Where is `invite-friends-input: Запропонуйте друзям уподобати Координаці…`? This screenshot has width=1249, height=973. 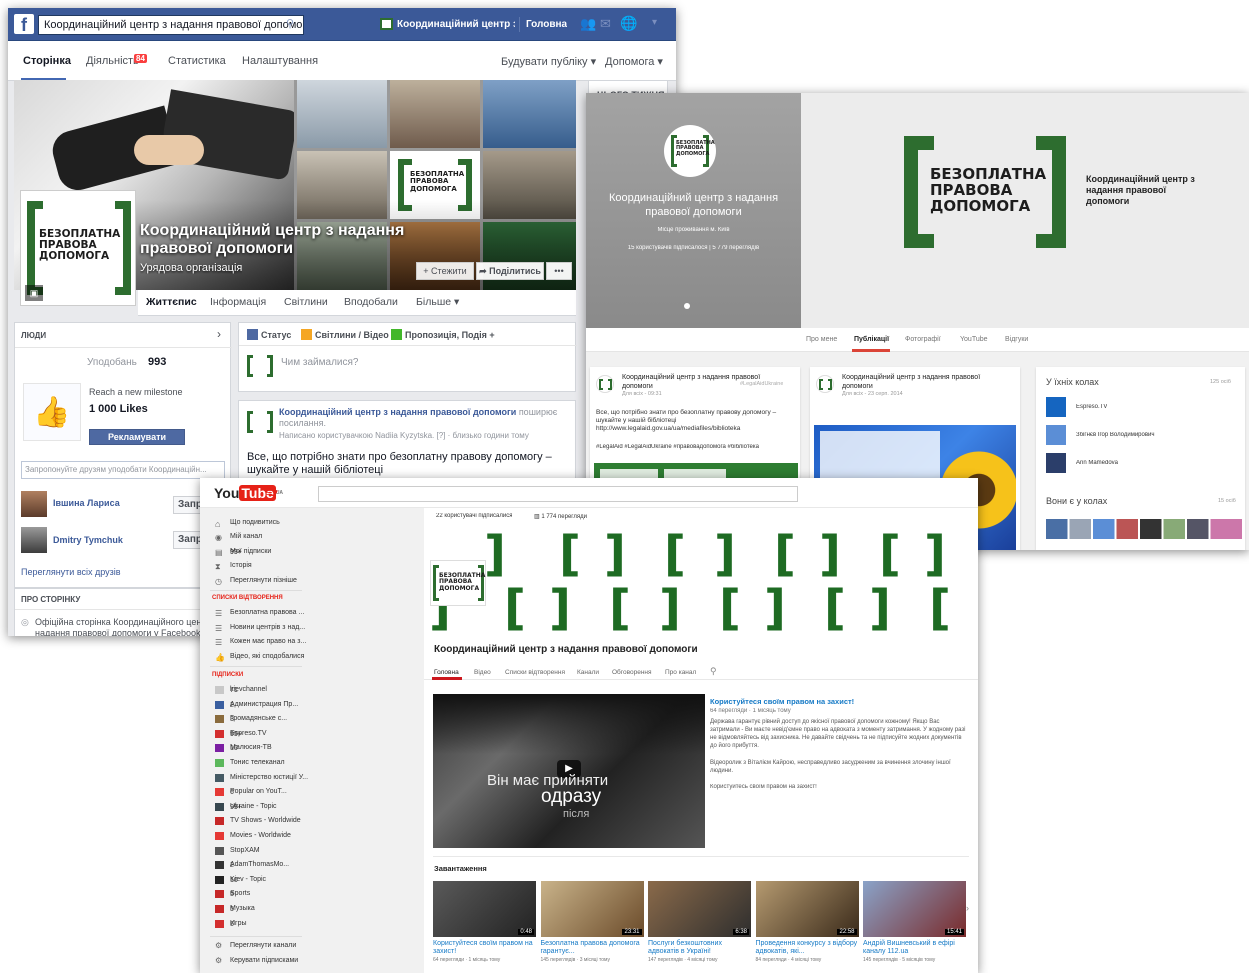 invite-friends-input: Запропонуйте друзям уподобати Координаці… is located at coordinates (123, 470).